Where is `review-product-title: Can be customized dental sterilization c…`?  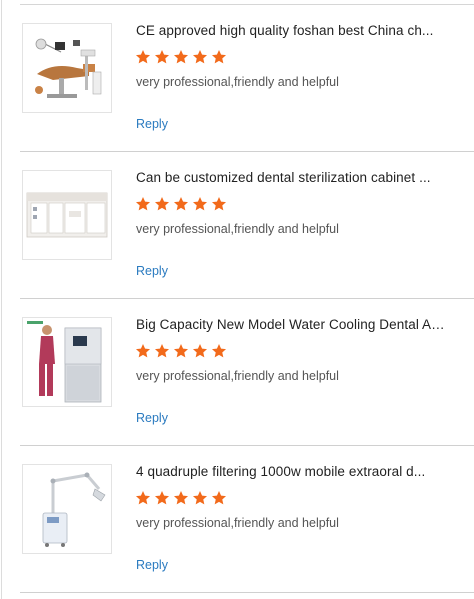 review-product-title: Can be customized dental sterilization c… is located at coordinates (291, 177).